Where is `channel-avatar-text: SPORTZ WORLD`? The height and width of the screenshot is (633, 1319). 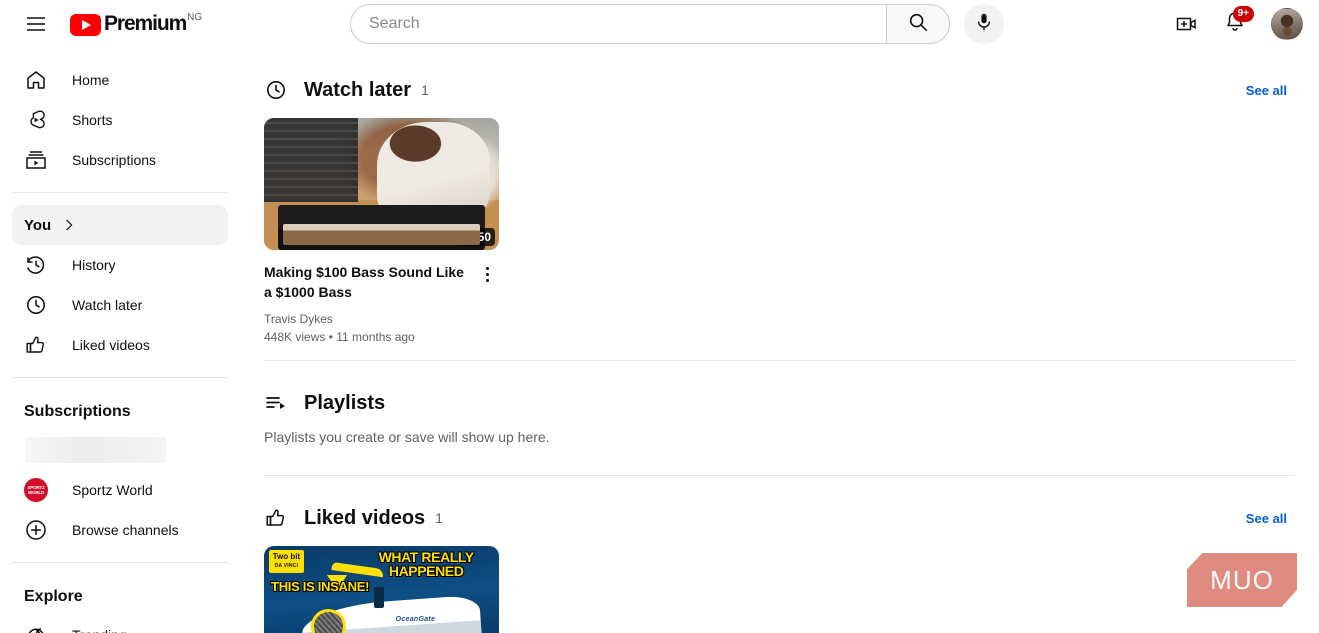 channel-avatar-text: SPORTZ WORLD is located at coordinates (36, 490).